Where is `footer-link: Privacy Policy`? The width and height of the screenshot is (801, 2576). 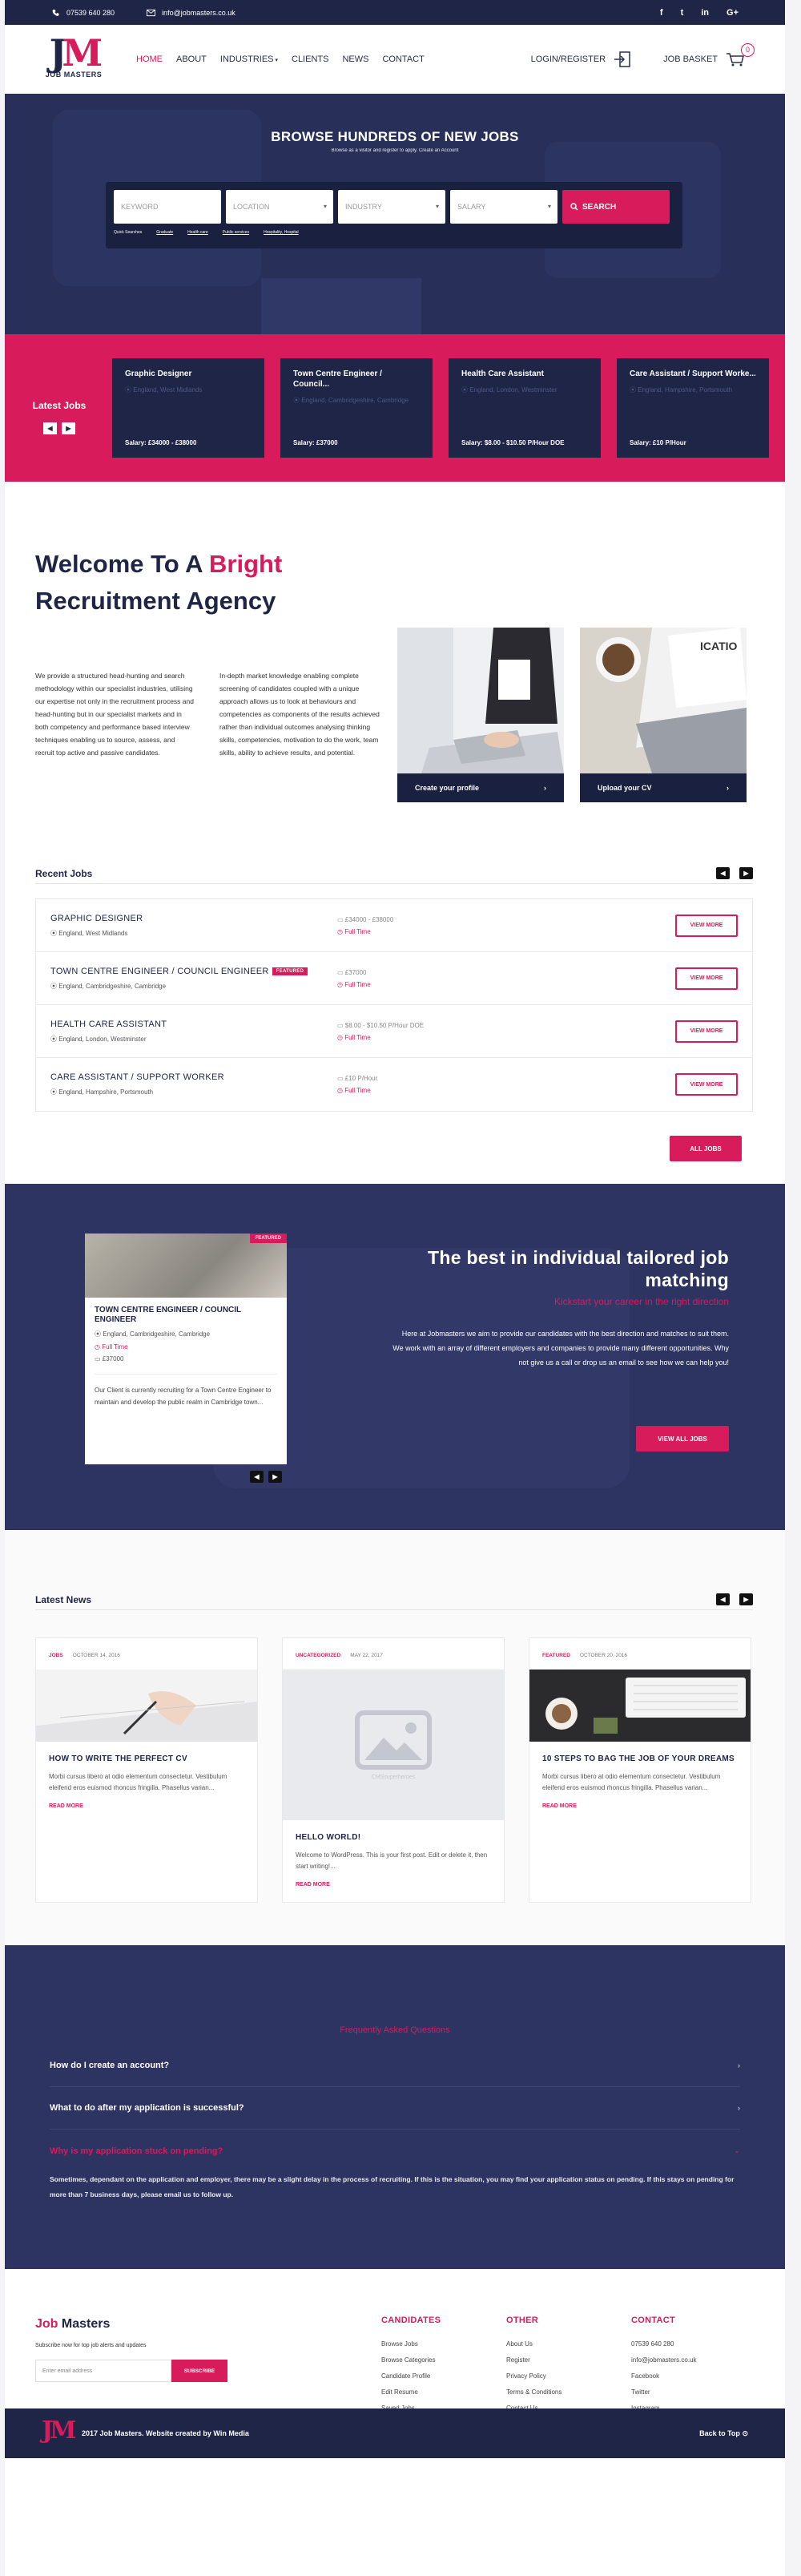 footer-link: Privacy Policy is located at coordinates (568, 2376).